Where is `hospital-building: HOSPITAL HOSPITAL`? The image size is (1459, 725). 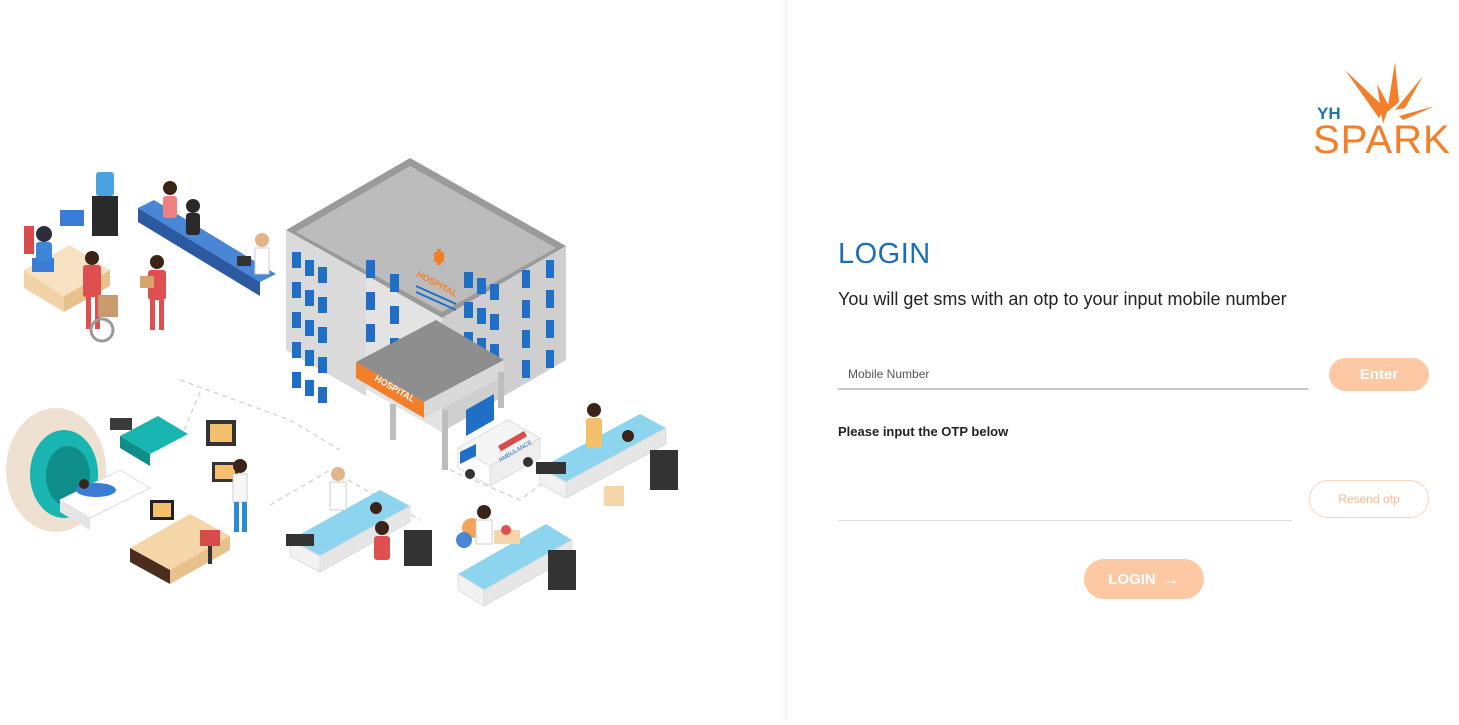 hospital-building: HOSPITAL HOSPITAL is located at coordinates (426, 314).